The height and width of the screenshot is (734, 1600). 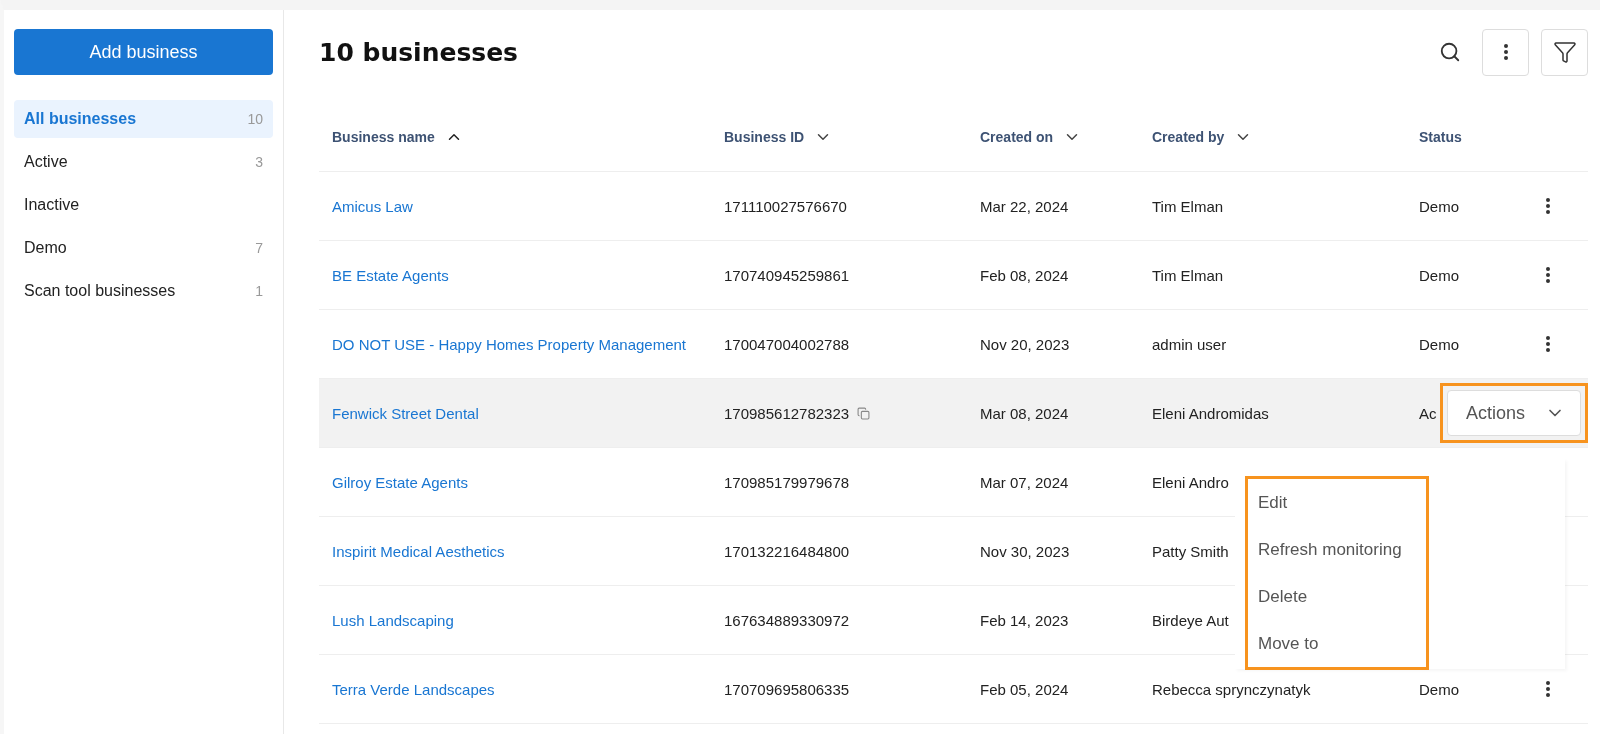 I want to click on filter-icon, so click(x=1564, y=52).